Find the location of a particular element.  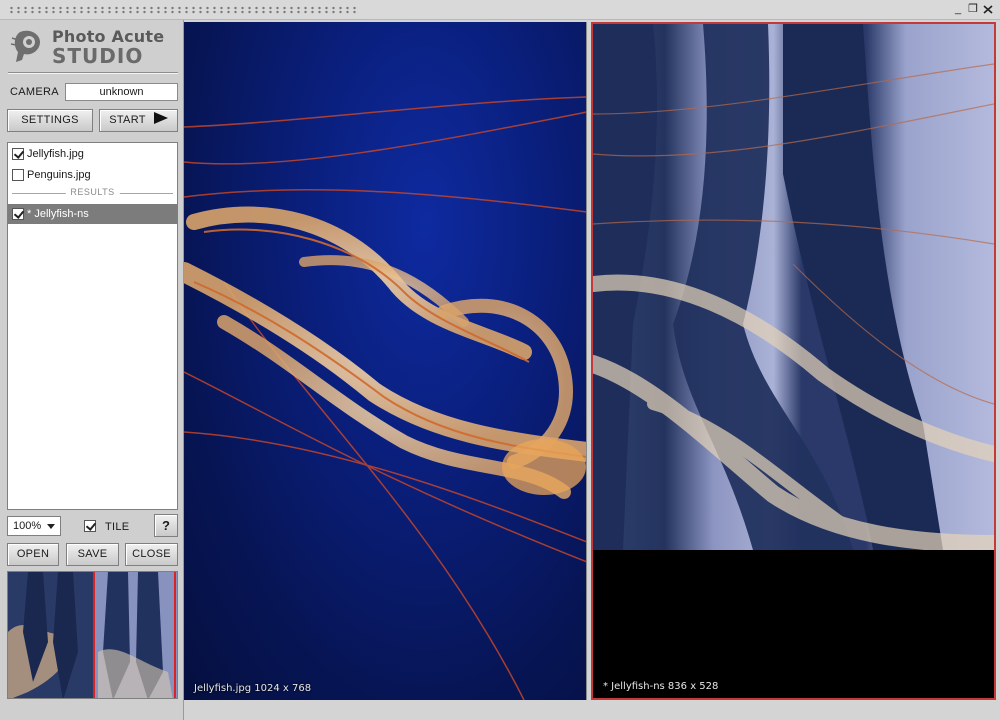

play-arrow-icon is located at coordinates (160, 118).